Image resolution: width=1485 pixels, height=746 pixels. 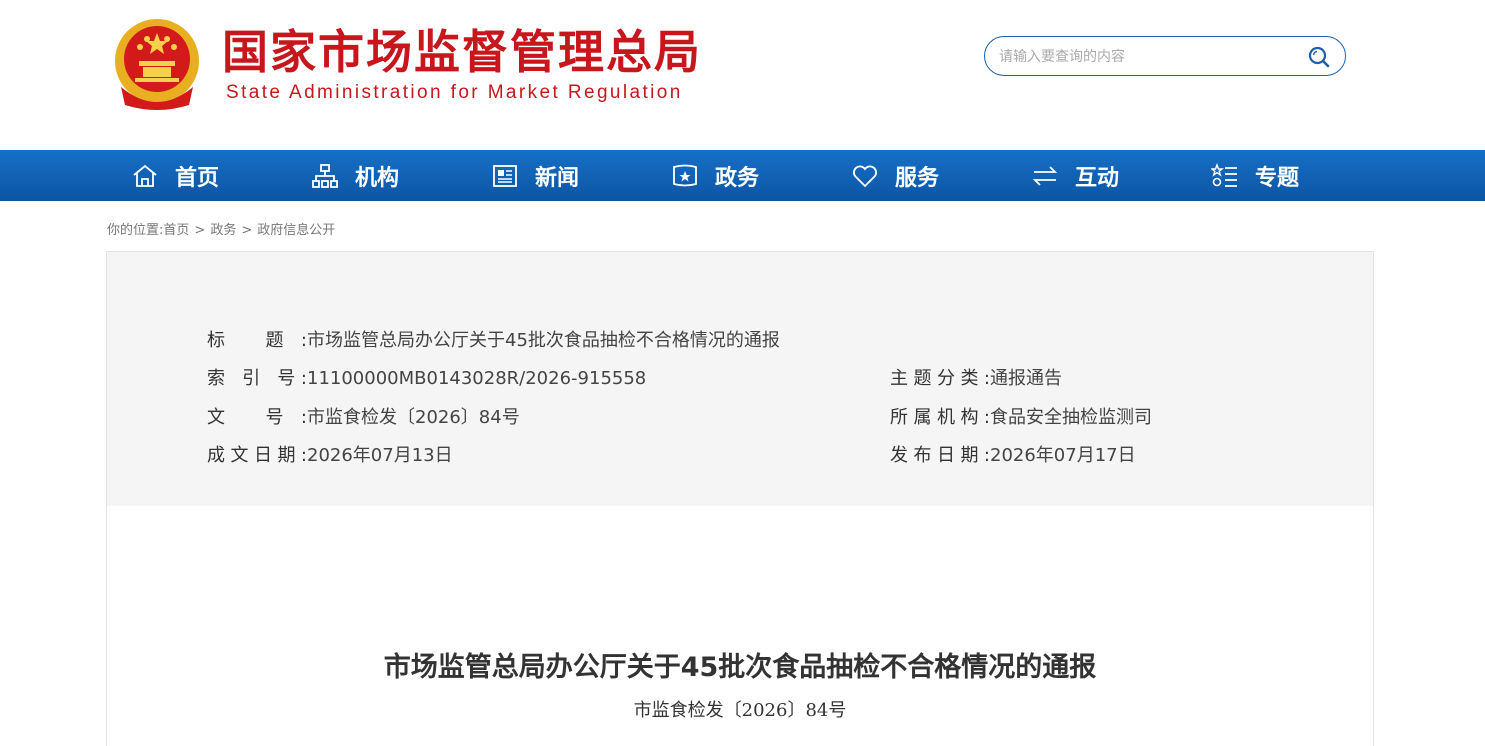 I want to click on meta-org-value: 食品安全抽检监测司, so click(x=1071, y=417).